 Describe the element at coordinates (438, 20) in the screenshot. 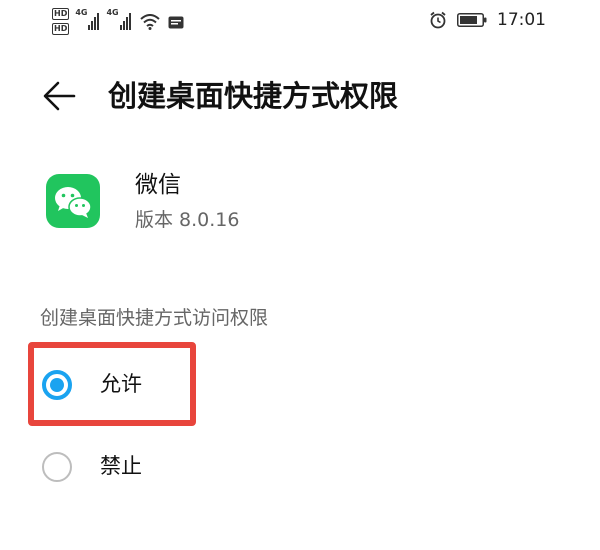

I see `alarm-icon` at that location.